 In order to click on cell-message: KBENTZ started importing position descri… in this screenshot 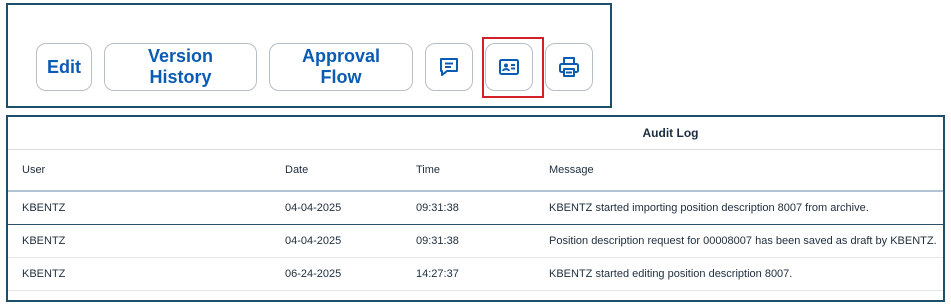, I will do `click(739, 207)`.